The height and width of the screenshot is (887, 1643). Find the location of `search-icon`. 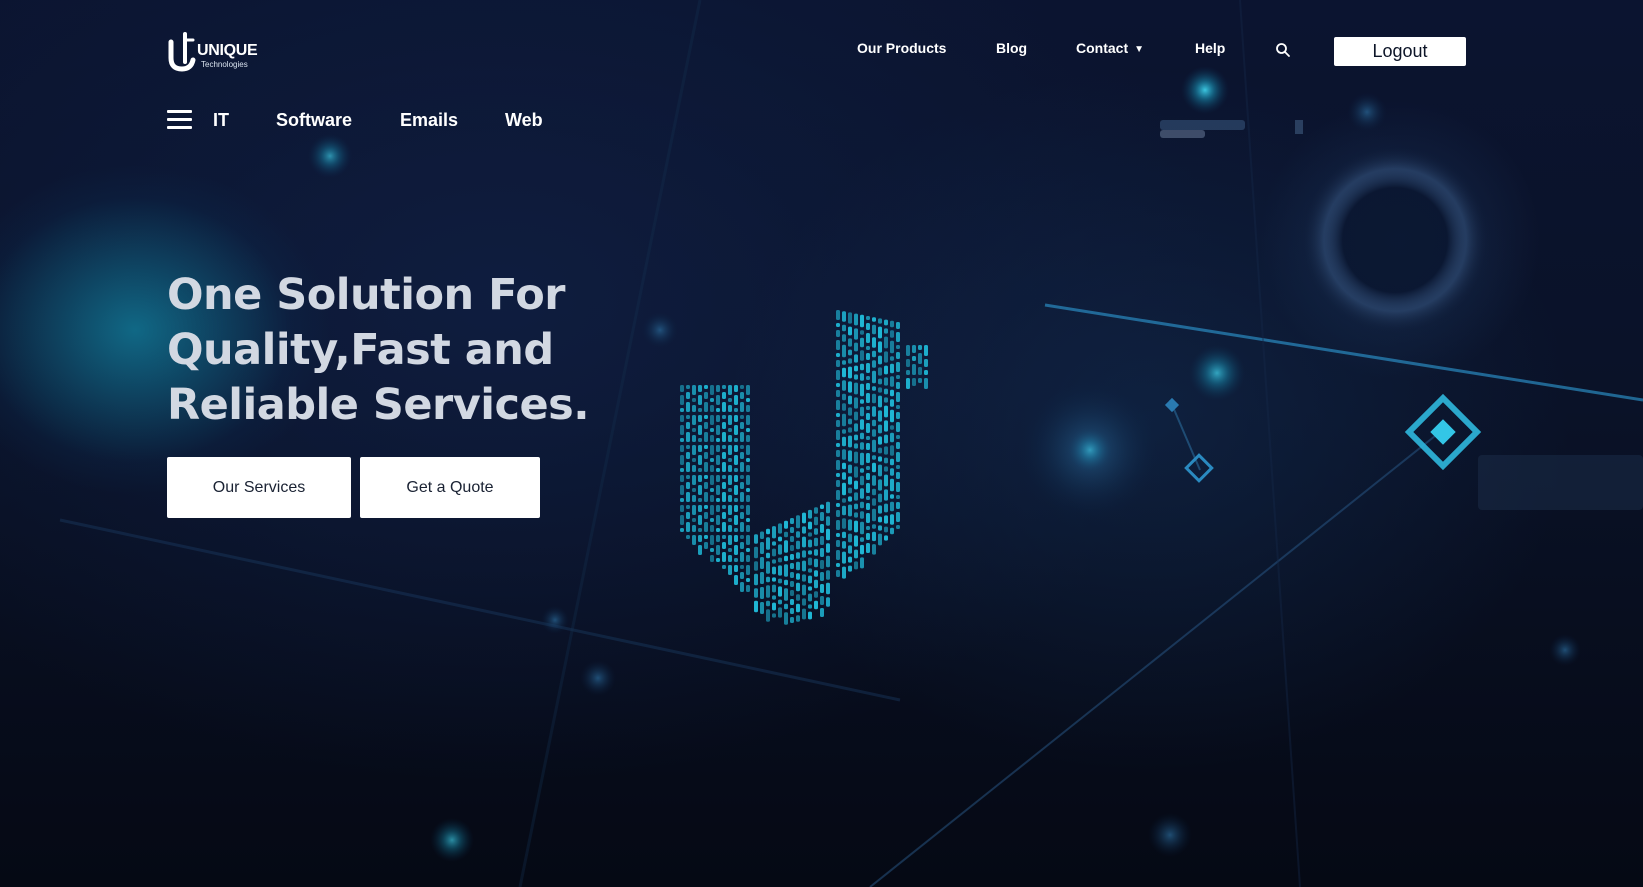

search-icon is located at coordinates (1283, 50).